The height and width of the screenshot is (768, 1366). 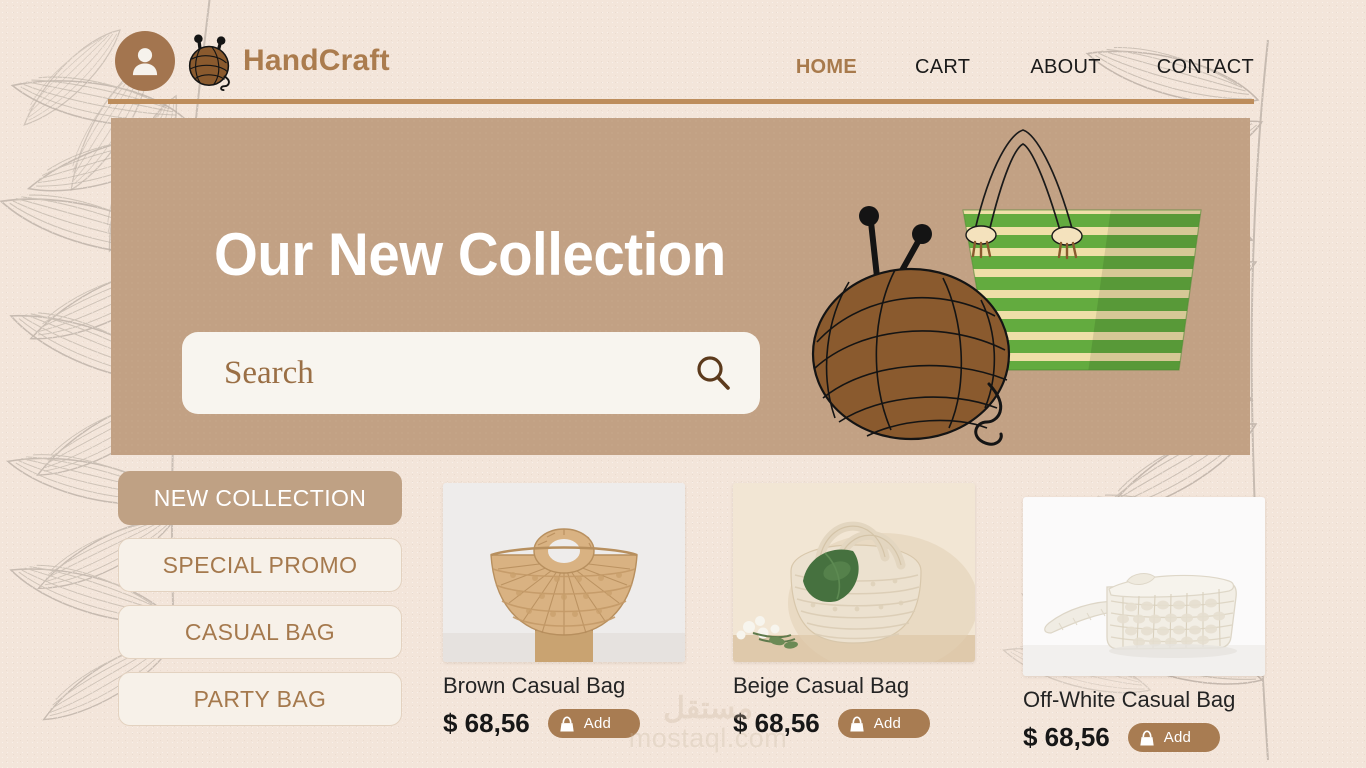 I want to click on product-card: Off-White Casual Bag $ 68,56 Add, so click(x=1144, y=625).